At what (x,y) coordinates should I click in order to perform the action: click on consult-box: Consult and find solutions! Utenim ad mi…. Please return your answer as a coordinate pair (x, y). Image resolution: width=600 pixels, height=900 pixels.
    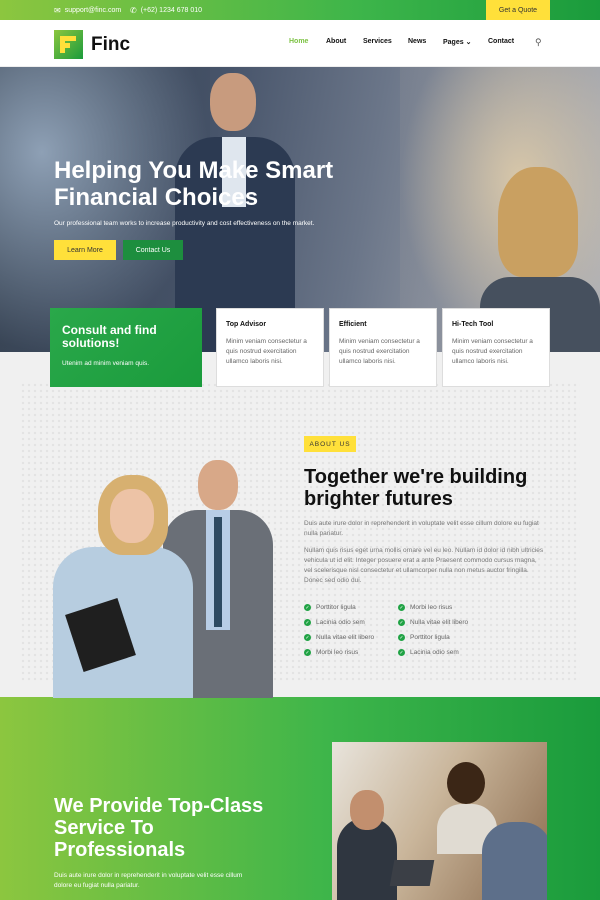
    Looking at the image, I should click on (126, 347).